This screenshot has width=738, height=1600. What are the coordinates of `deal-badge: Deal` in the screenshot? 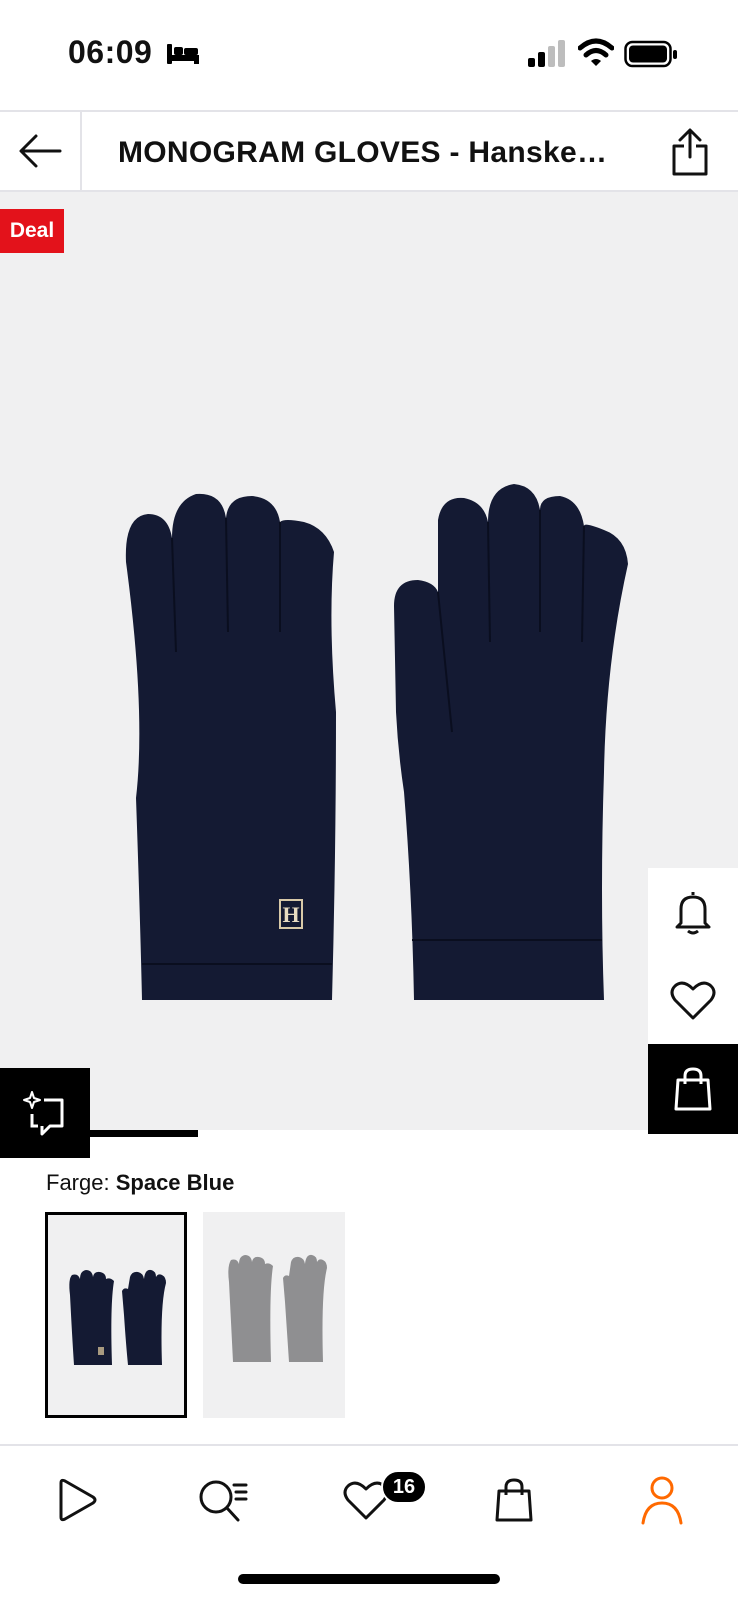 It's located at (32, 231).